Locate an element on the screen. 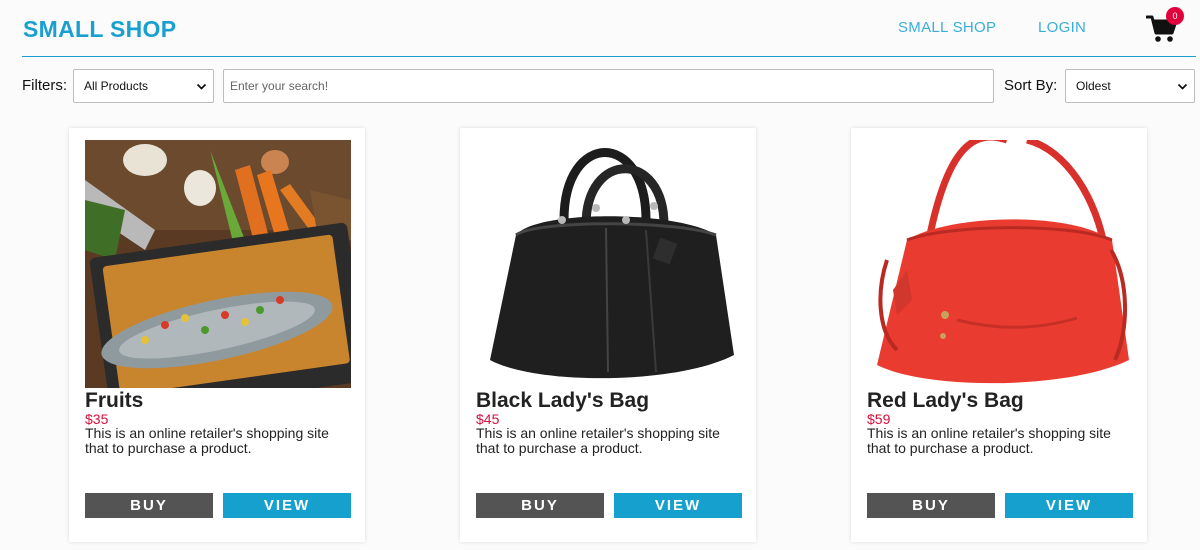 This screenshot has width=1200, height=550. category-filter-select: All Products is located at coordinates (143, 86).